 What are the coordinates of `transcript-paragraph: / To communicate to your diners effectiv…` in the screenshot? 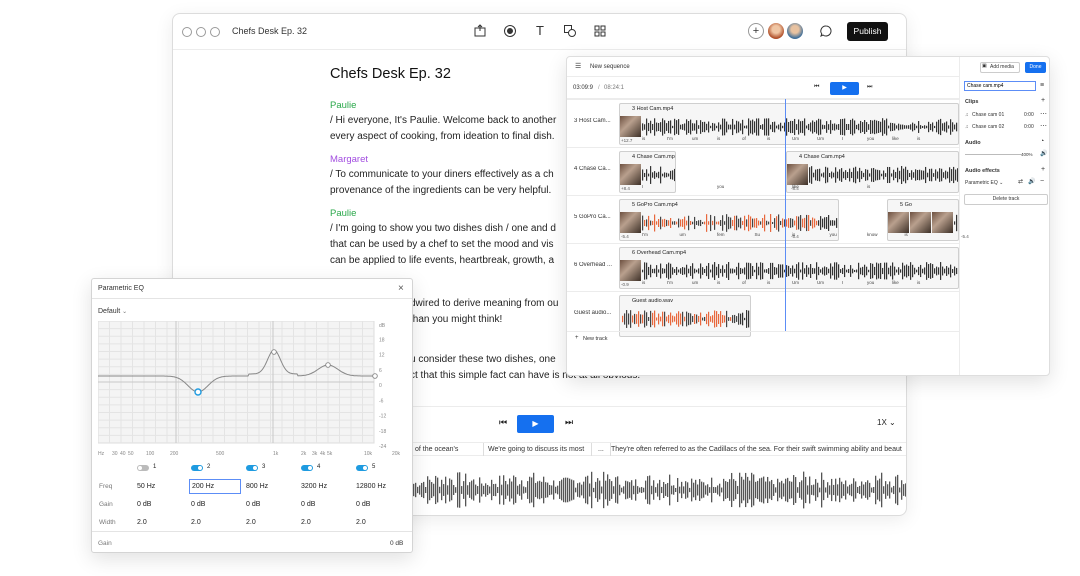 It's located at (460, 183).